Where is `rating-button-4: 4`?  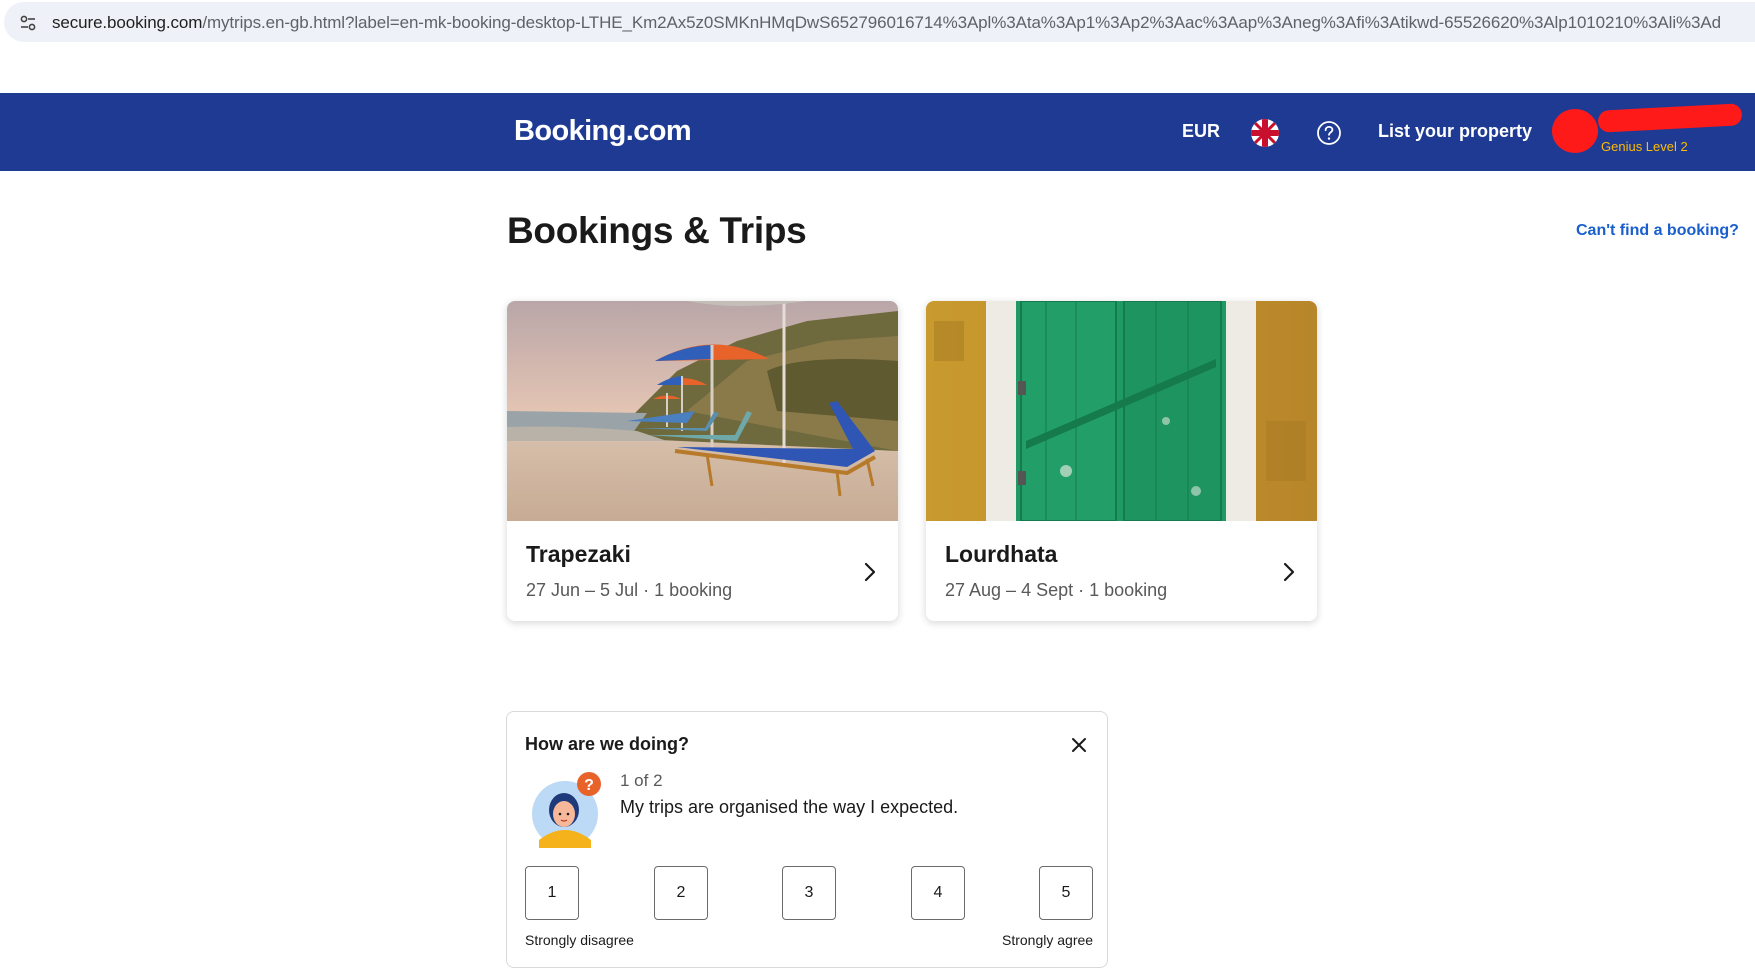
rating-button-4: 4 is located at coordinates (938, 893).